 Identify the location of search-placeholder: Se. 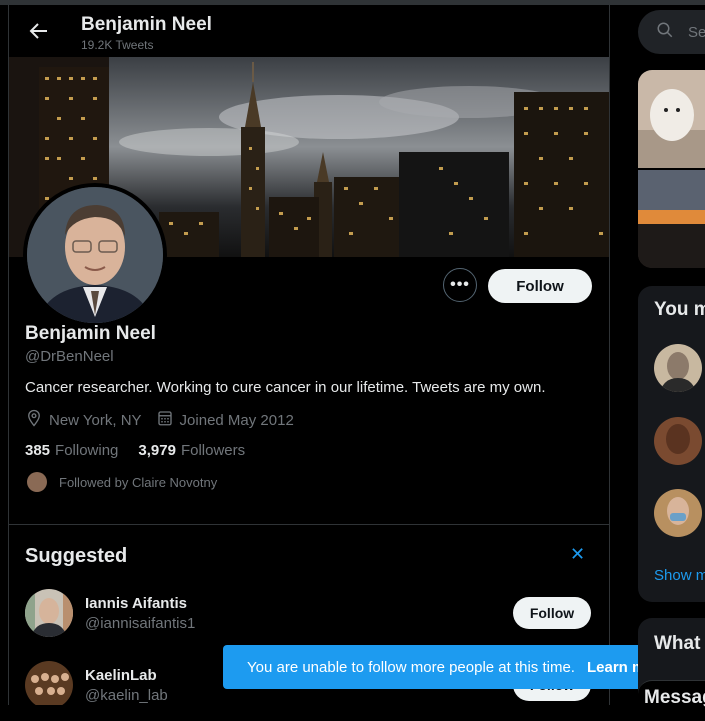
(696, 32).